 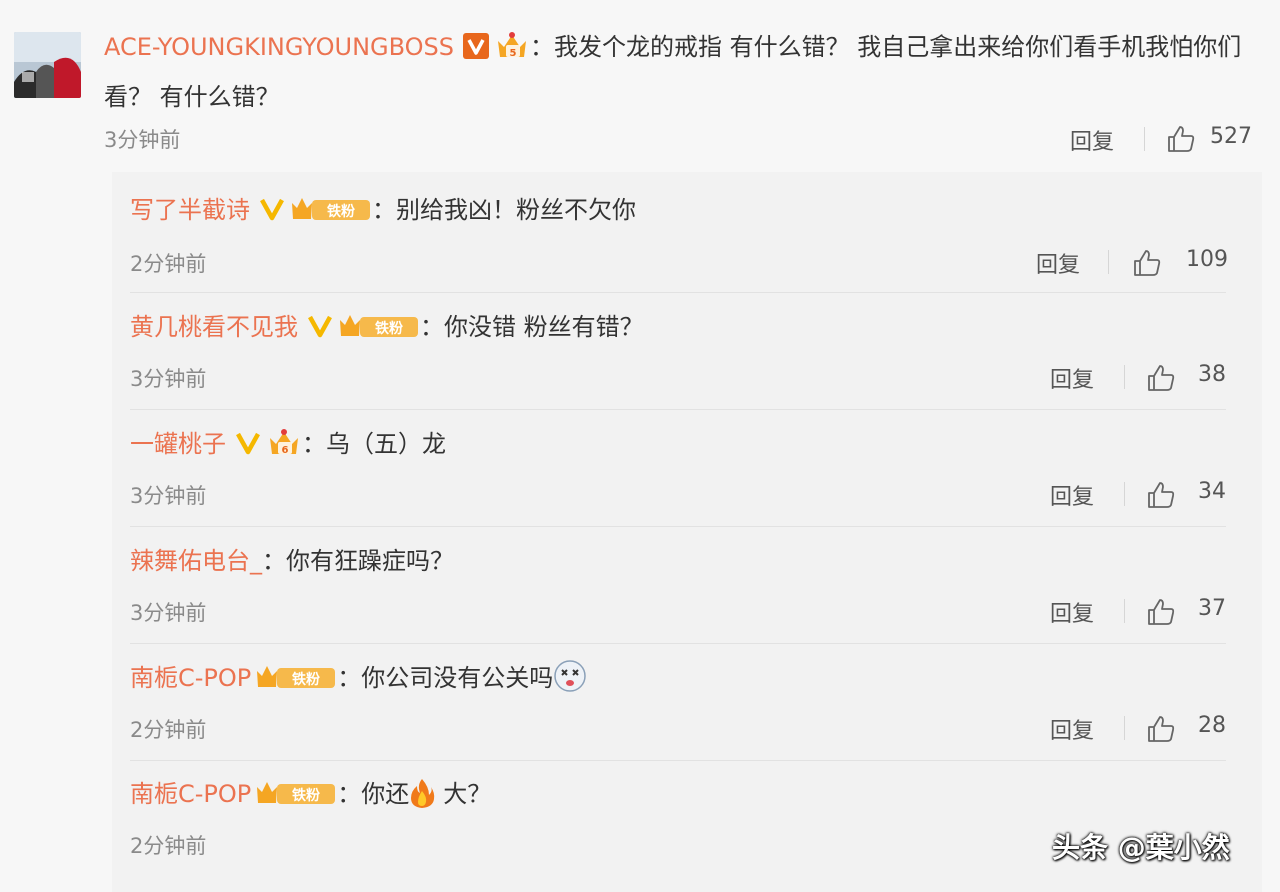 What do you see at coordinates (1141, 847) in the screenshot?
I see `watermark: 头条 @葉小然` at bounding box center [1141, 847].